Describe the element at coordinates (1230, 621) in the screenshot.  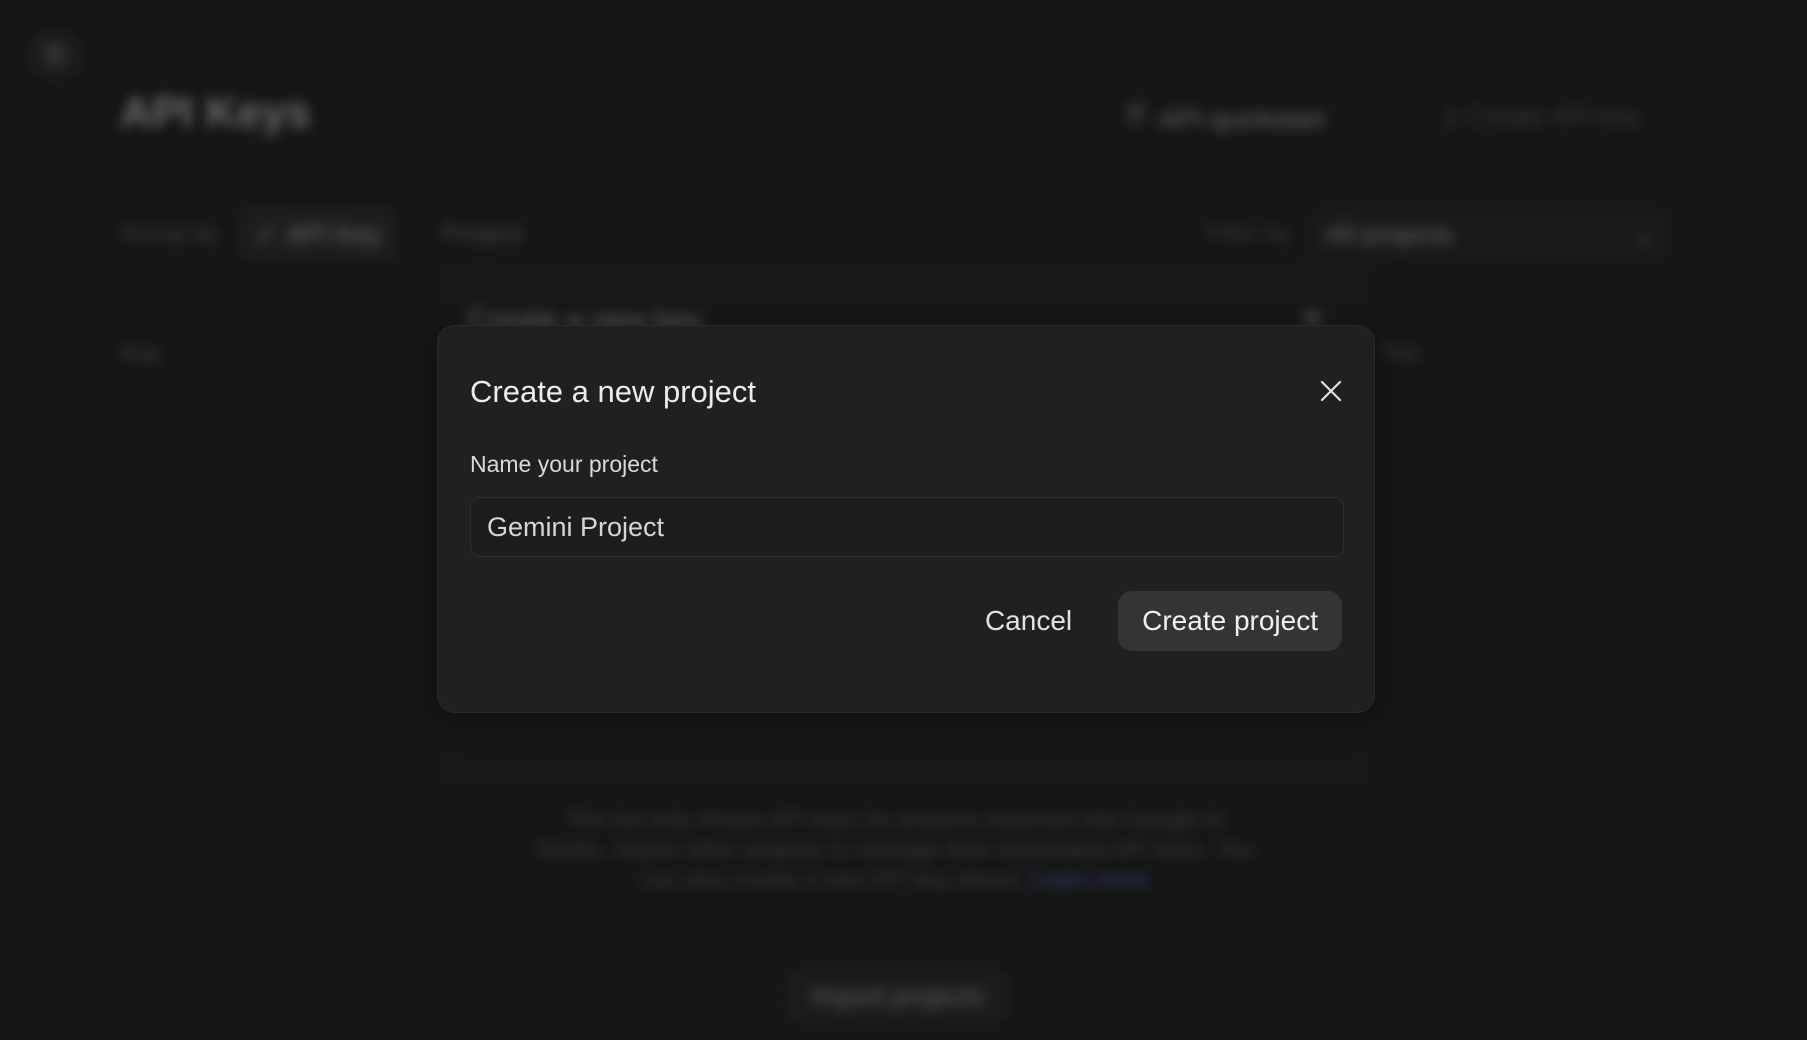
I see `create-project-button: Create project` at that location.